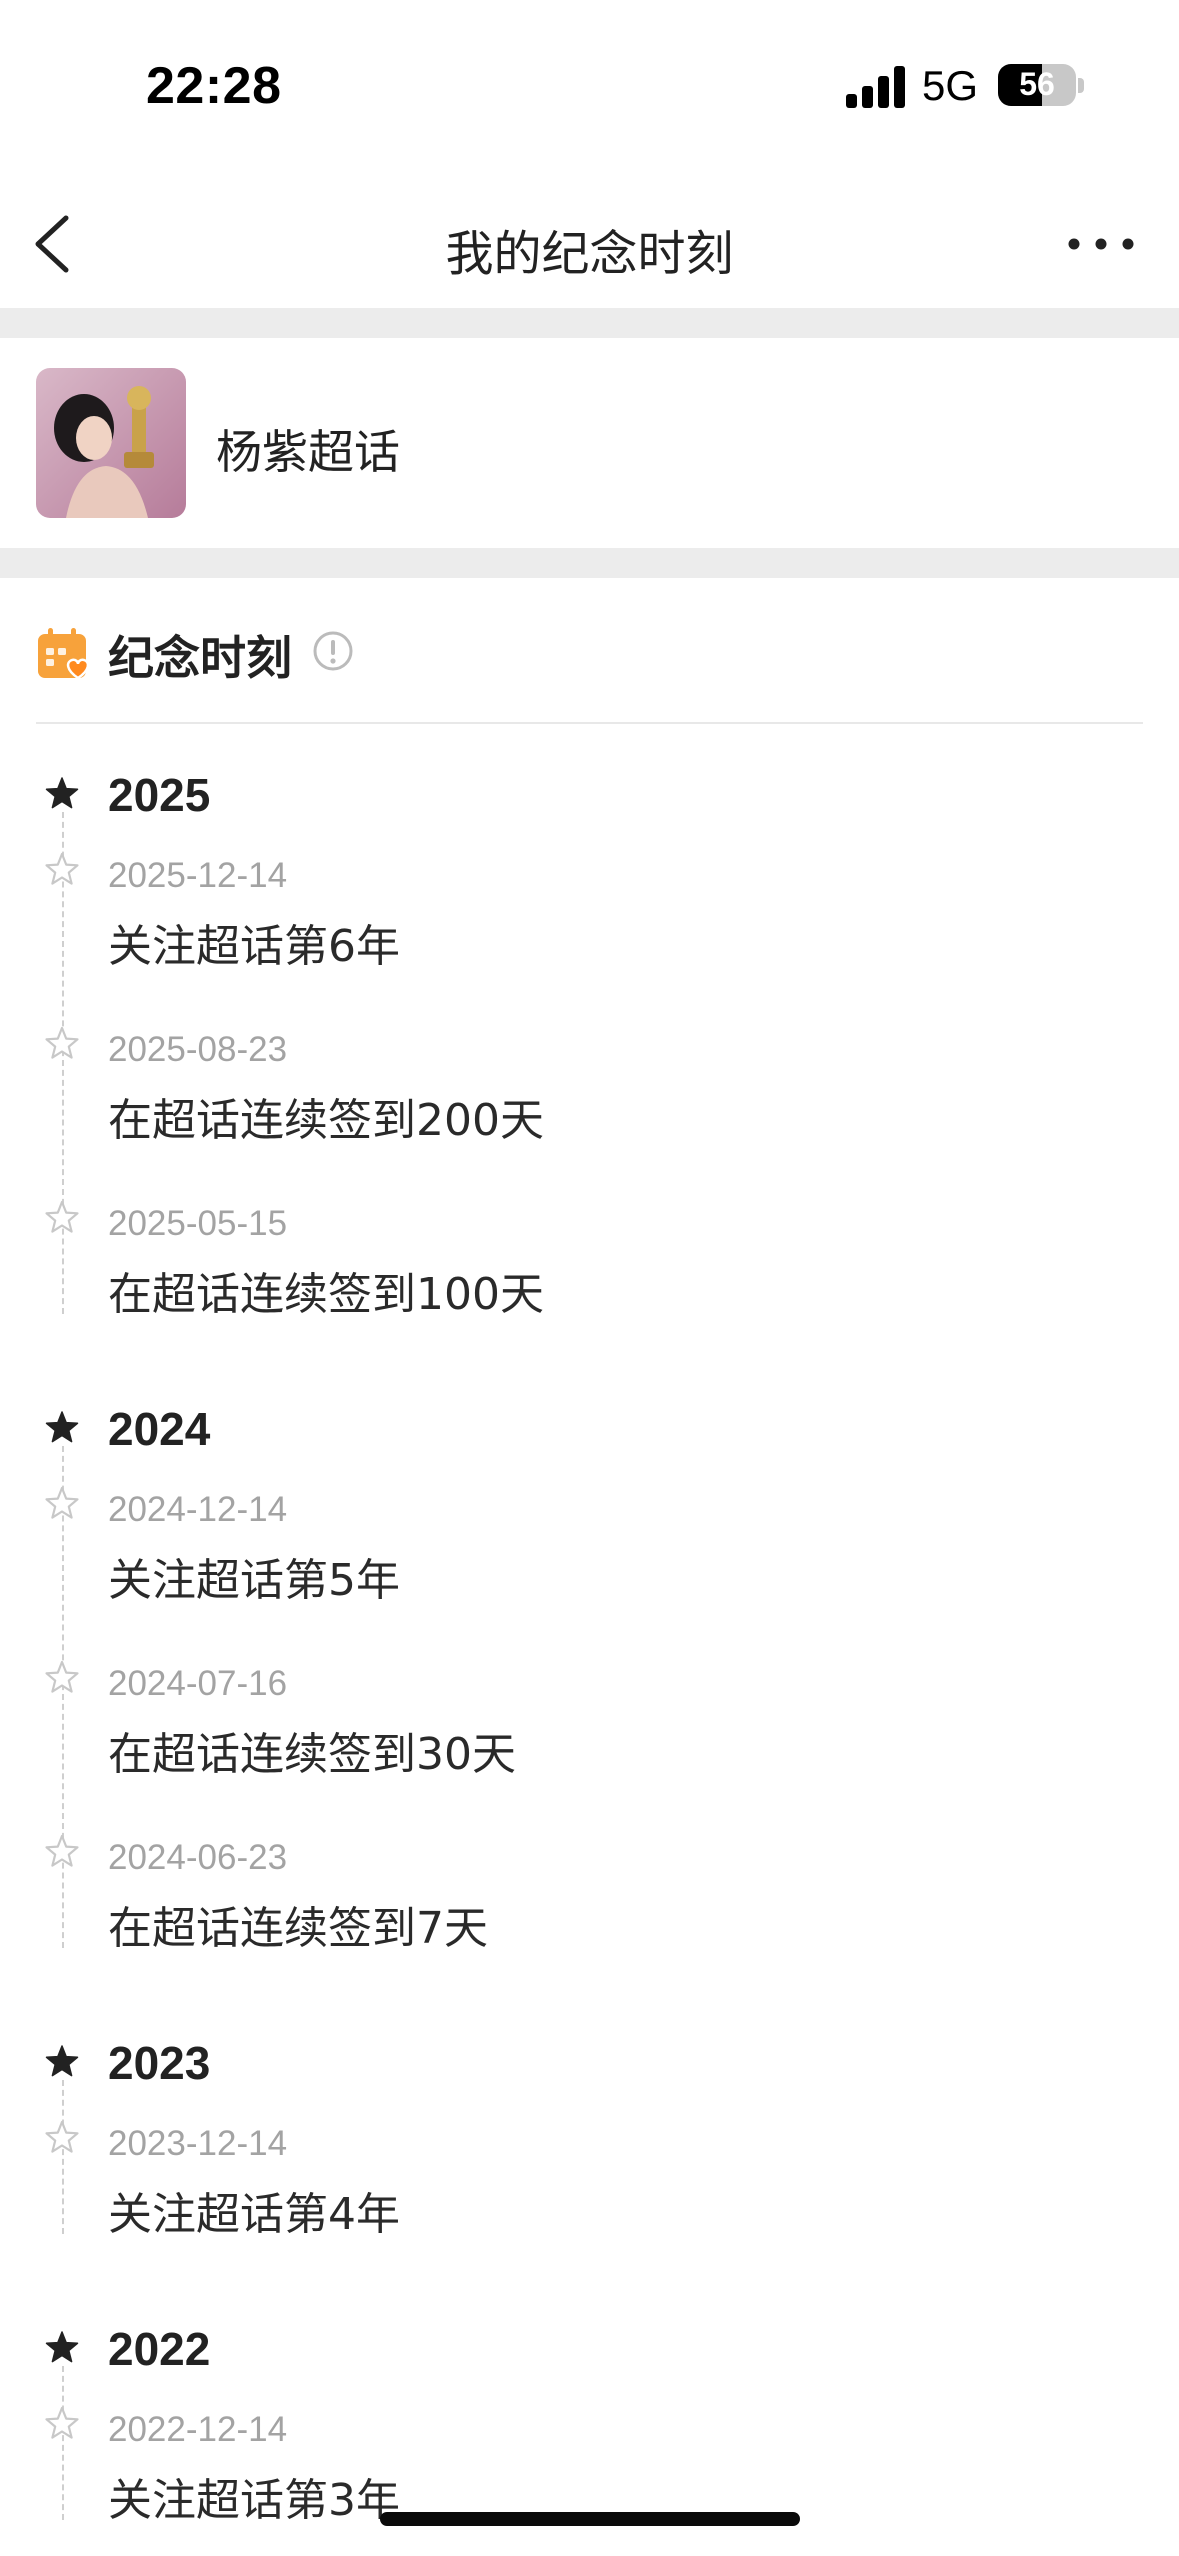  Describe the element at coordinates (198, 1223) in the screenshot. I see `moment-date: 2025-05-15` at that location.